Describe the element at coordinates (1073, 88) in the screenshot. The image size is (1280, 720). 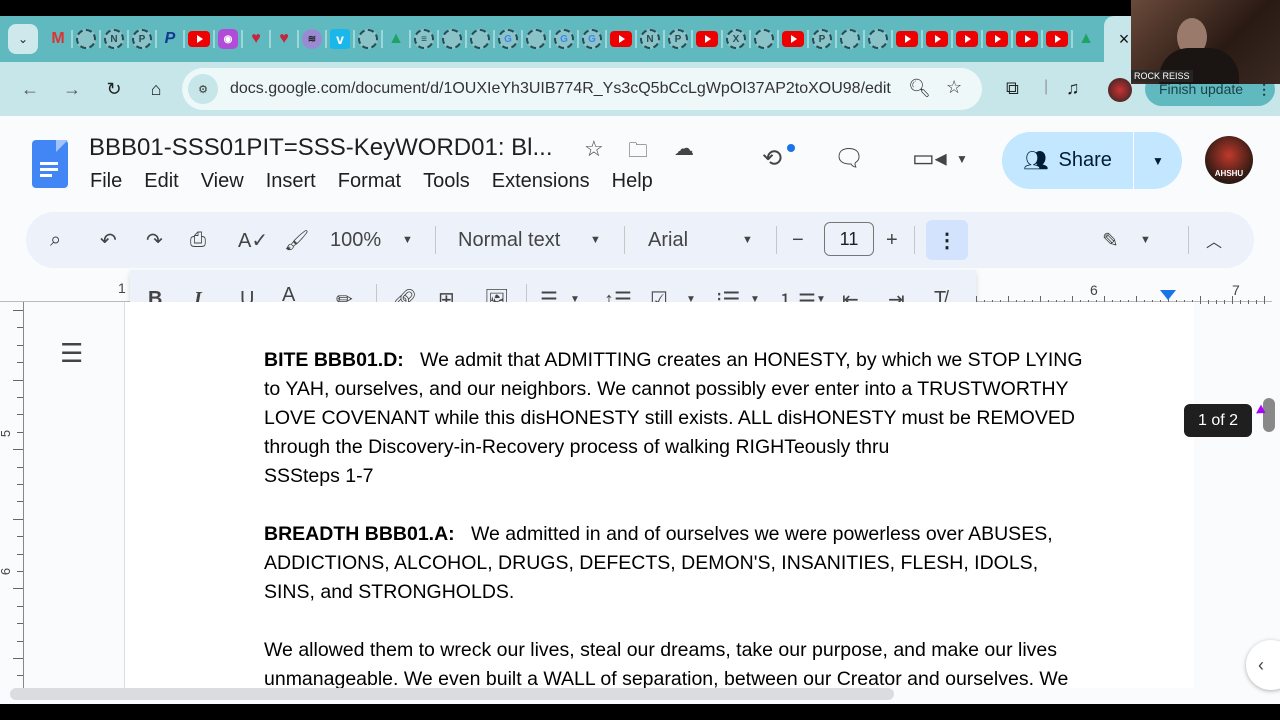
I see `media-control-icon: ♫` at that location.